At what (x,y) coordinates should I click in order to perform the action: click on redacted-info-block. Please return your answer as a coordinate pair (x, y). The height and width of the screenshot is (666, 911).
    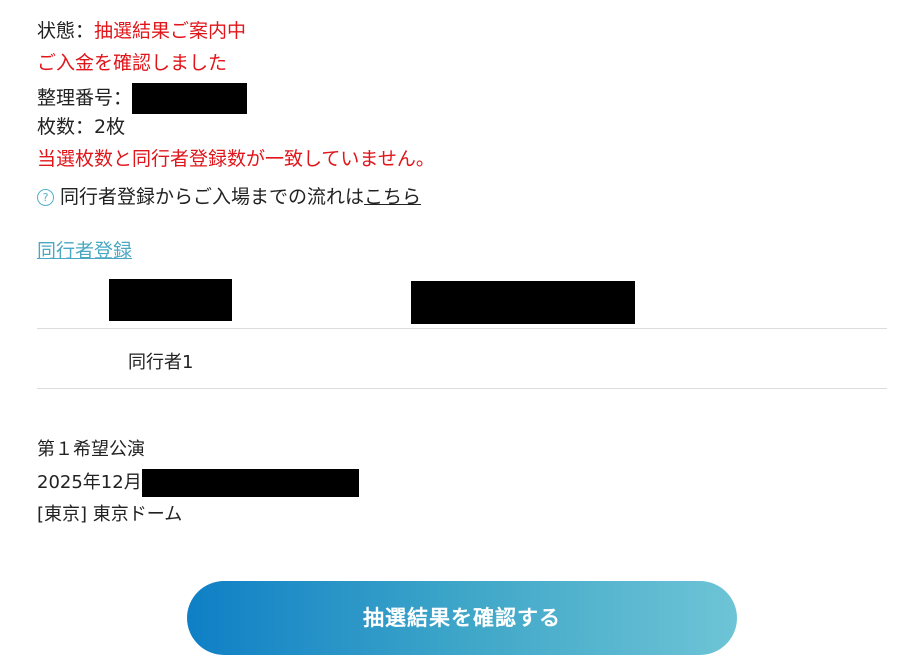
    Looking at the image, I should click on (523, 302).